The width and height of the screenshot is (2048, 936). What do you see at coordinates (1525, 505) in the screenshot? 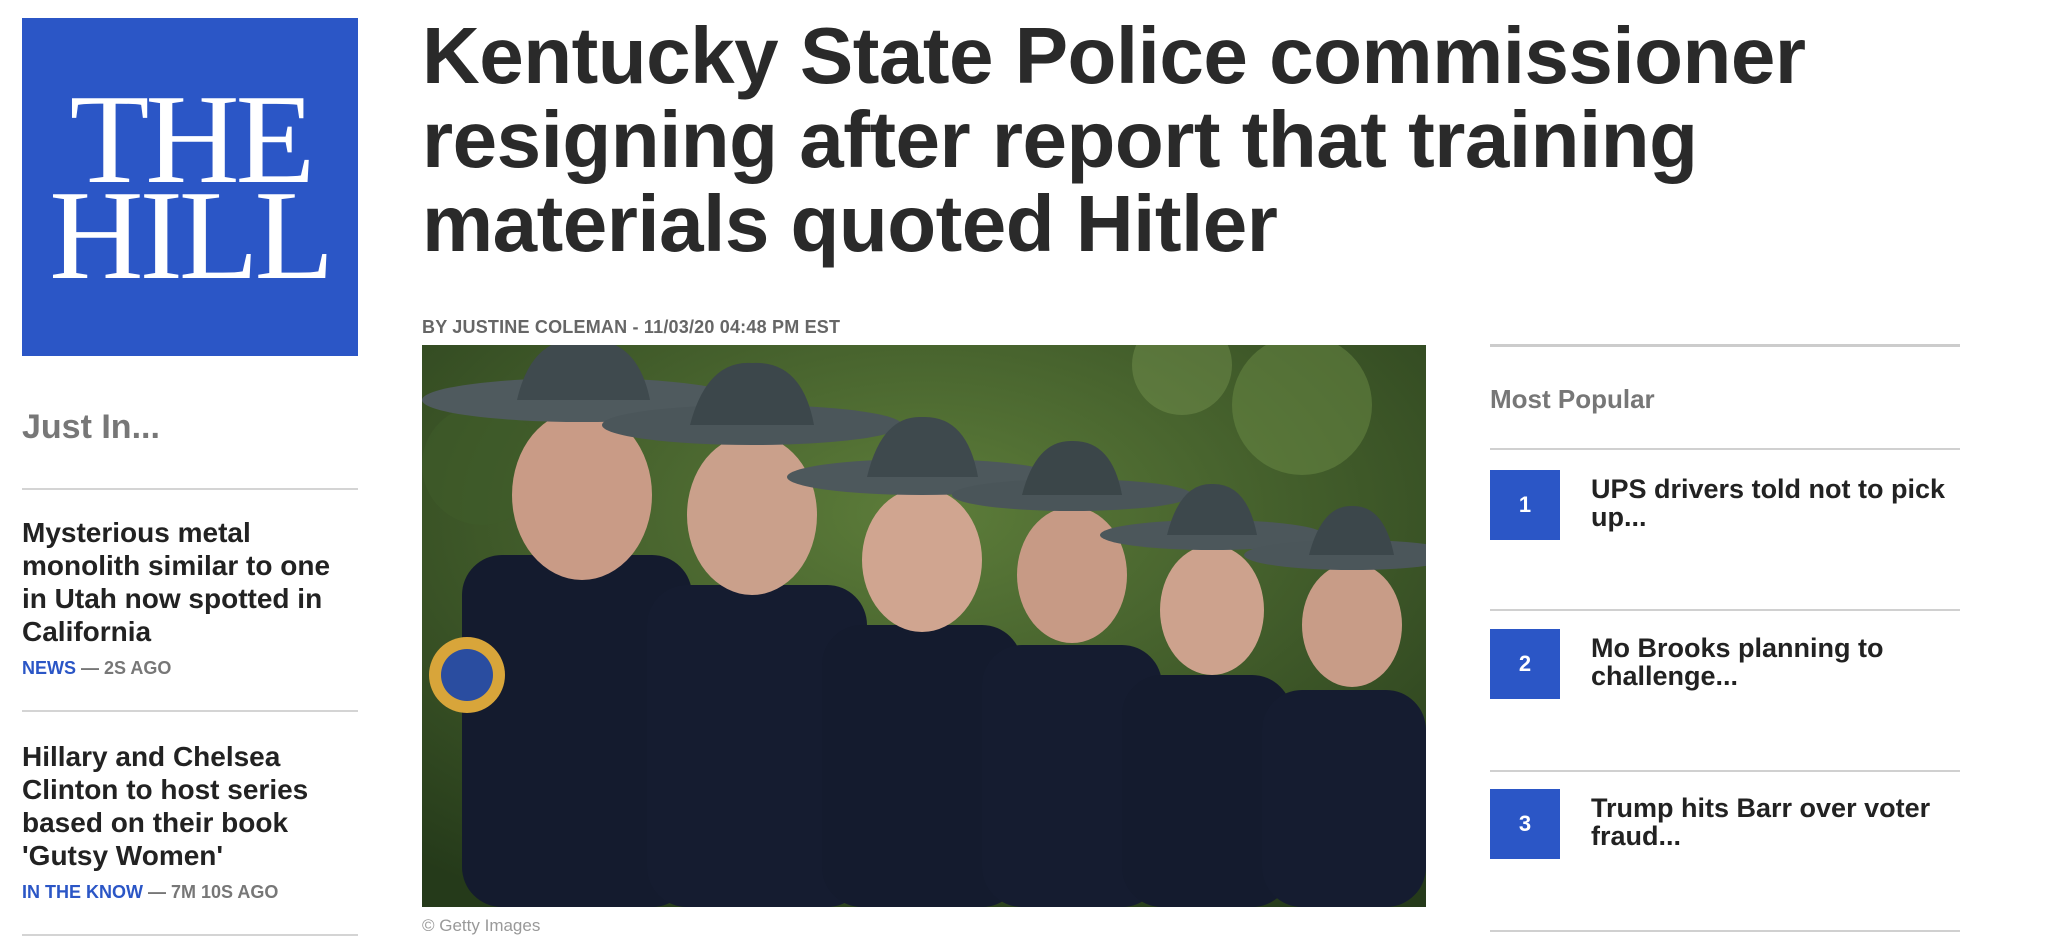
I see `popular-rank-badge: 1` at bounding box center [1525, 505].